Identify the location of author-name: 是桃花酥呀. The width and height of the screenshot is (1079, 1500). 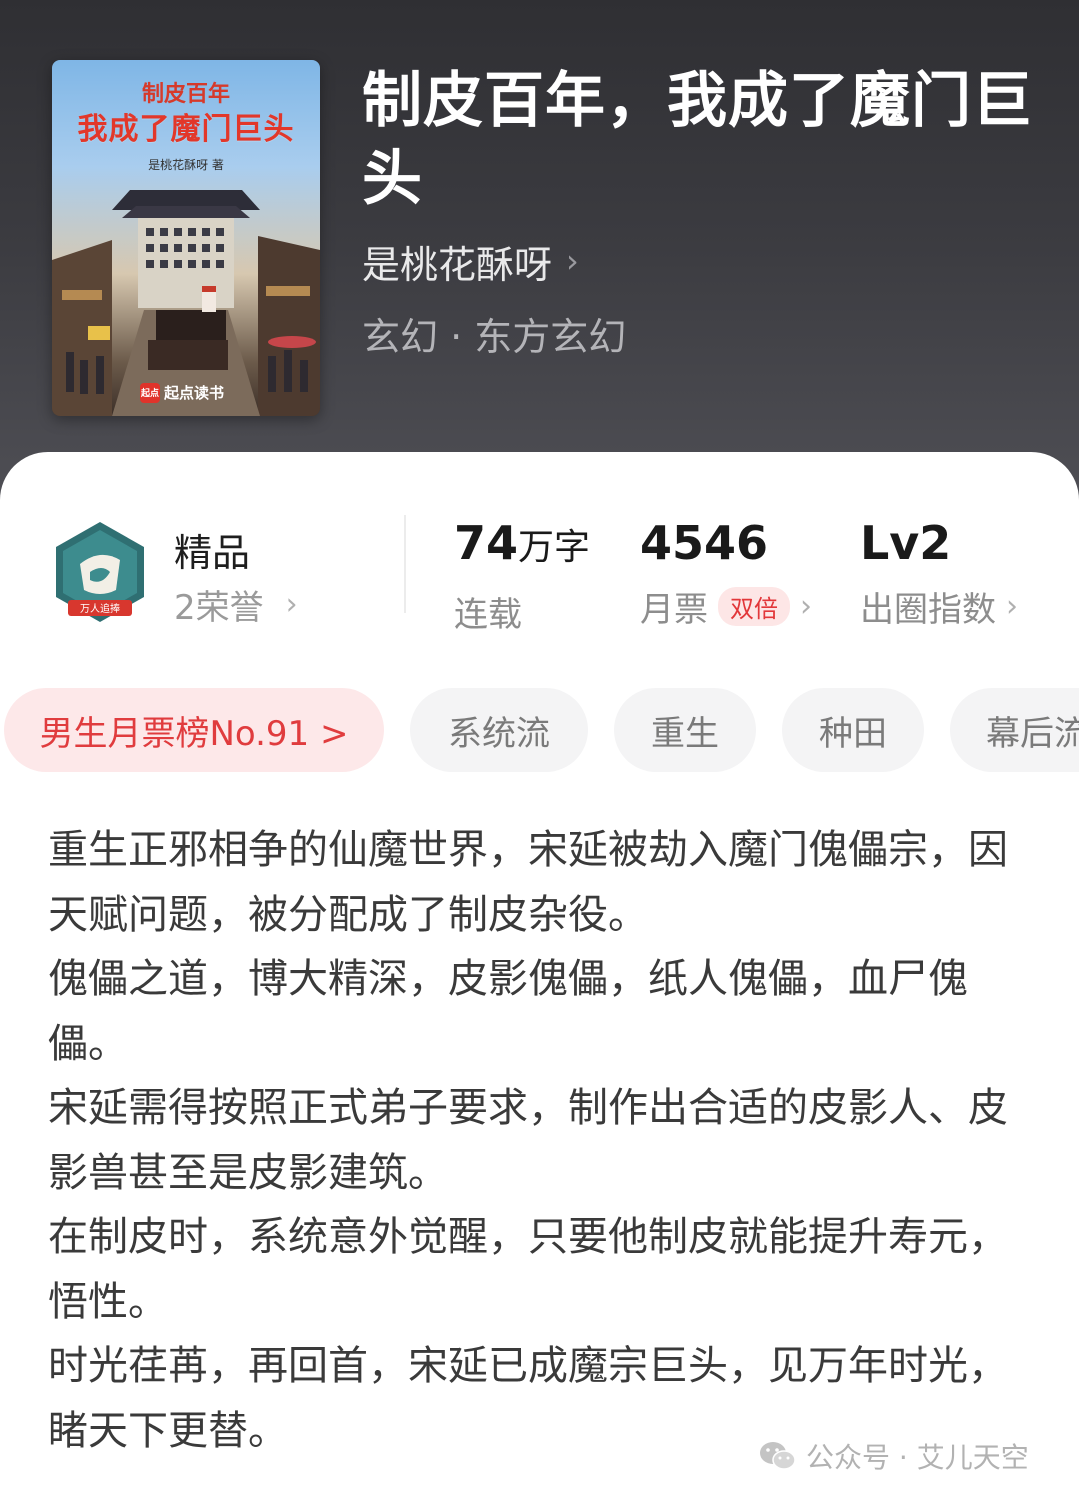
(457, 264).